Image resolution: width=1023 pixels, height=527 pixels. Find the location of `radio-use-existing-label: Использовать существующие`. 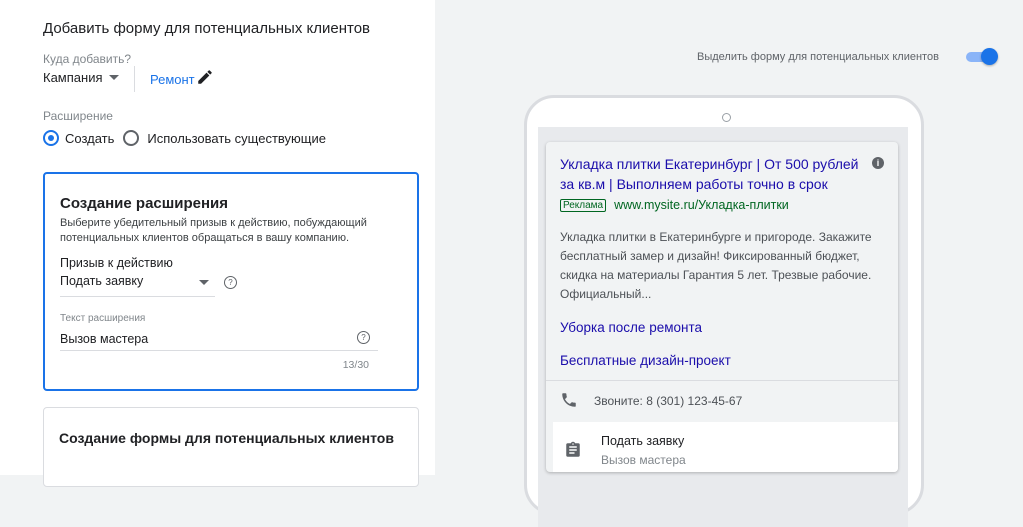

radio-use-existing-label: Использовать существующие is located at coordinates (236, 138).